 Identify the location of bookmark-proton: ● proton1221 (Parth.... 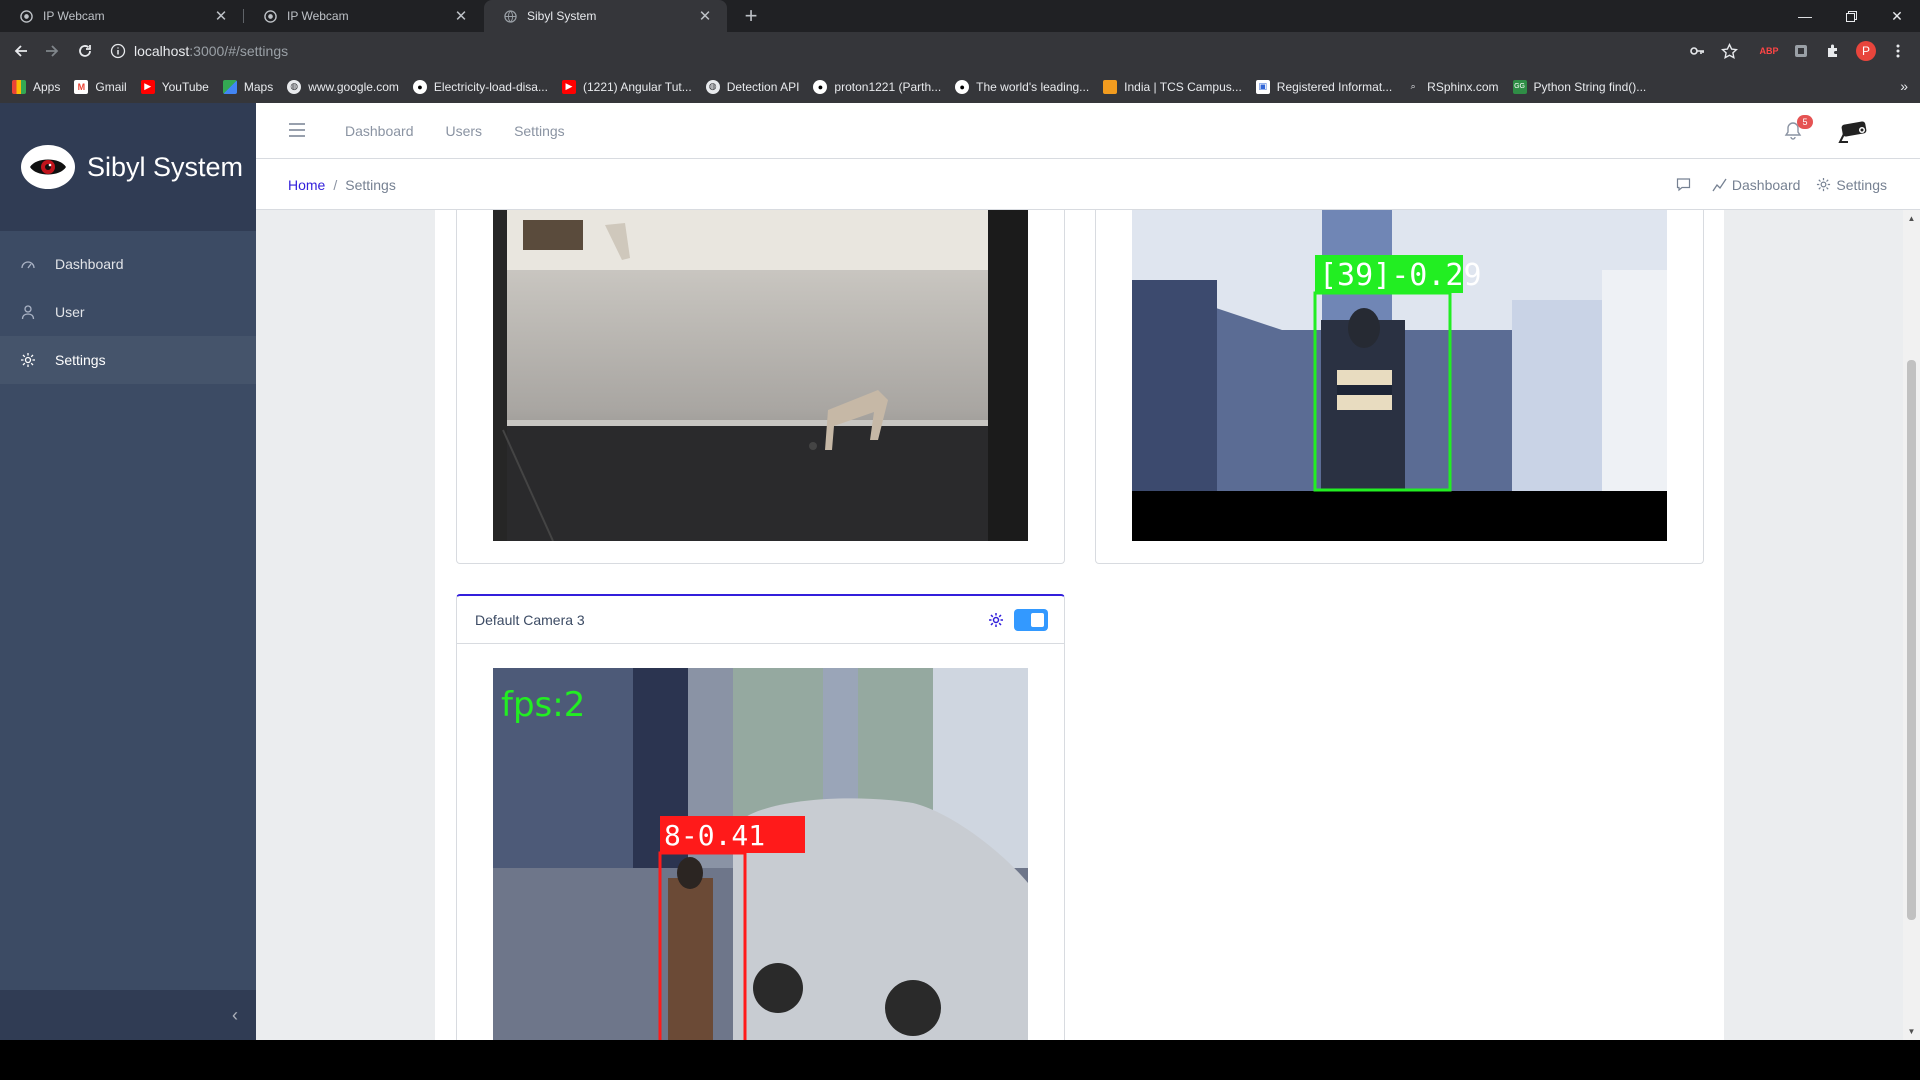
(877, 86).